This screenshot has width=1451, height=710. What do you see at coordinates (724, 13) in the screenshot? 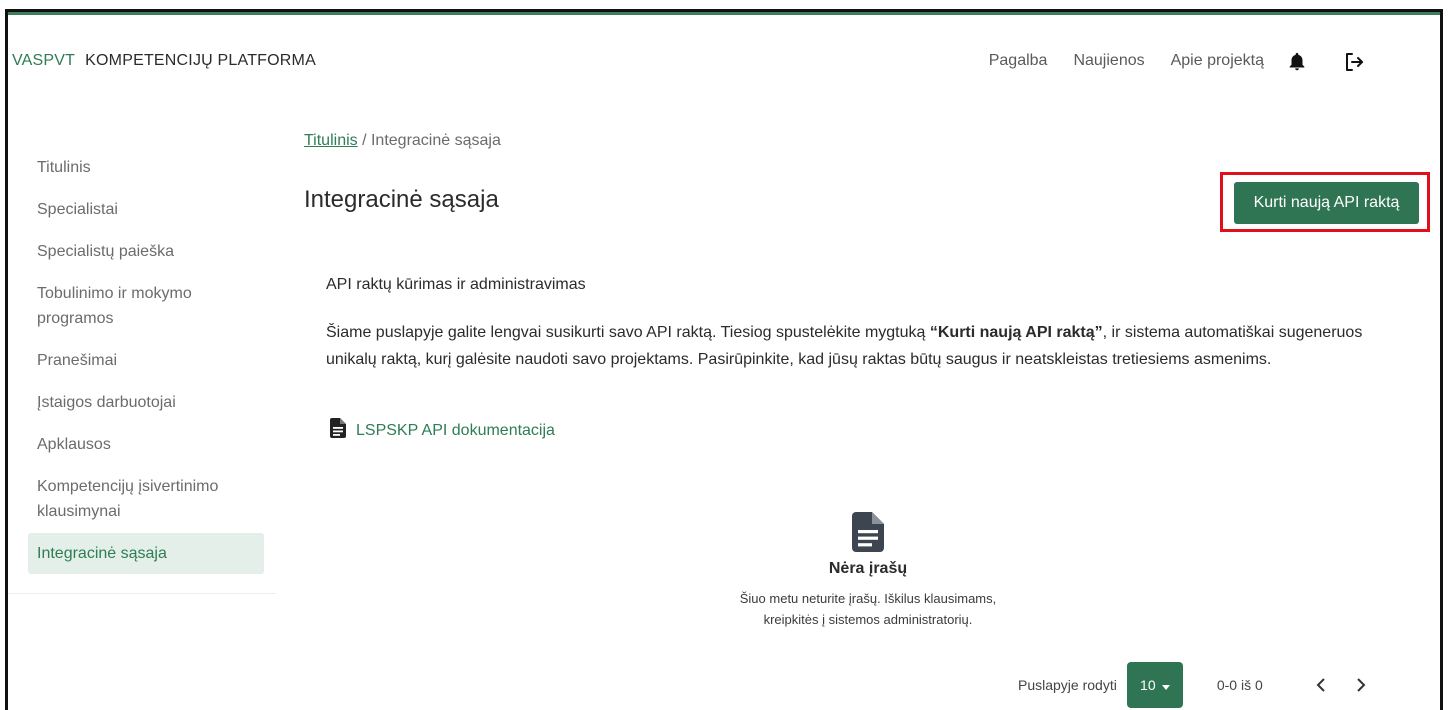
I see `top-accent-line` at bounding box center [724, 13].